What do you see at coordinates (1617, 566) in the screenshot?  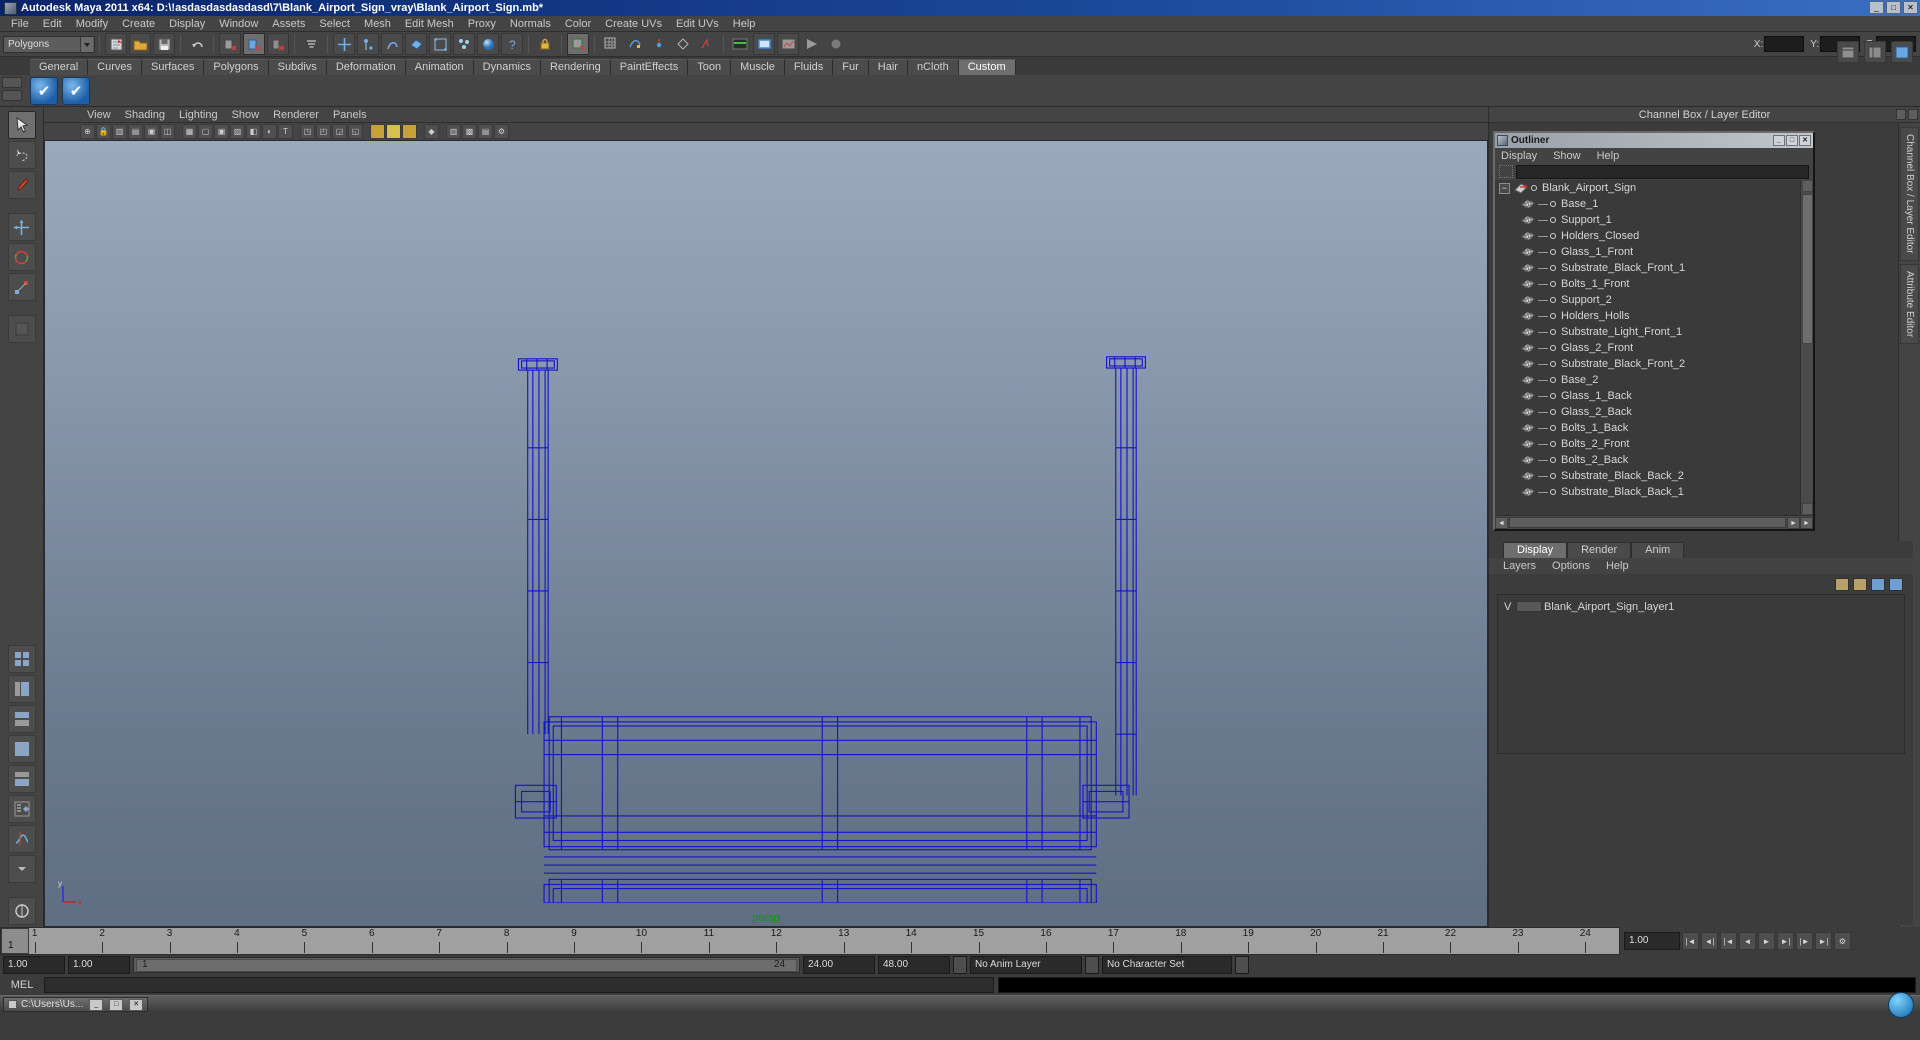 I see `help-menu: Help` at bounding box center [1617, 566].